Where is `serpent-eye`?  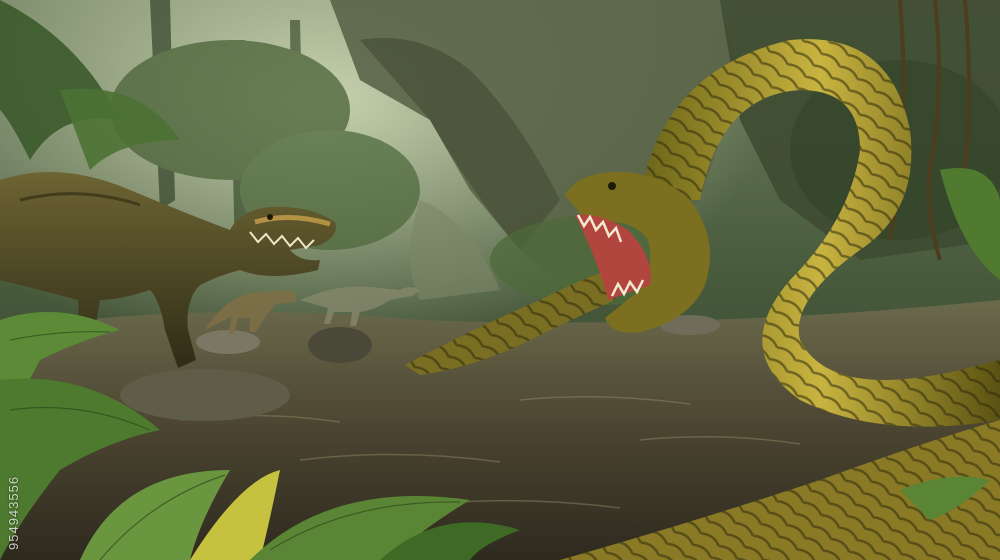
serpent-eye is located at coordinates (612, 186).